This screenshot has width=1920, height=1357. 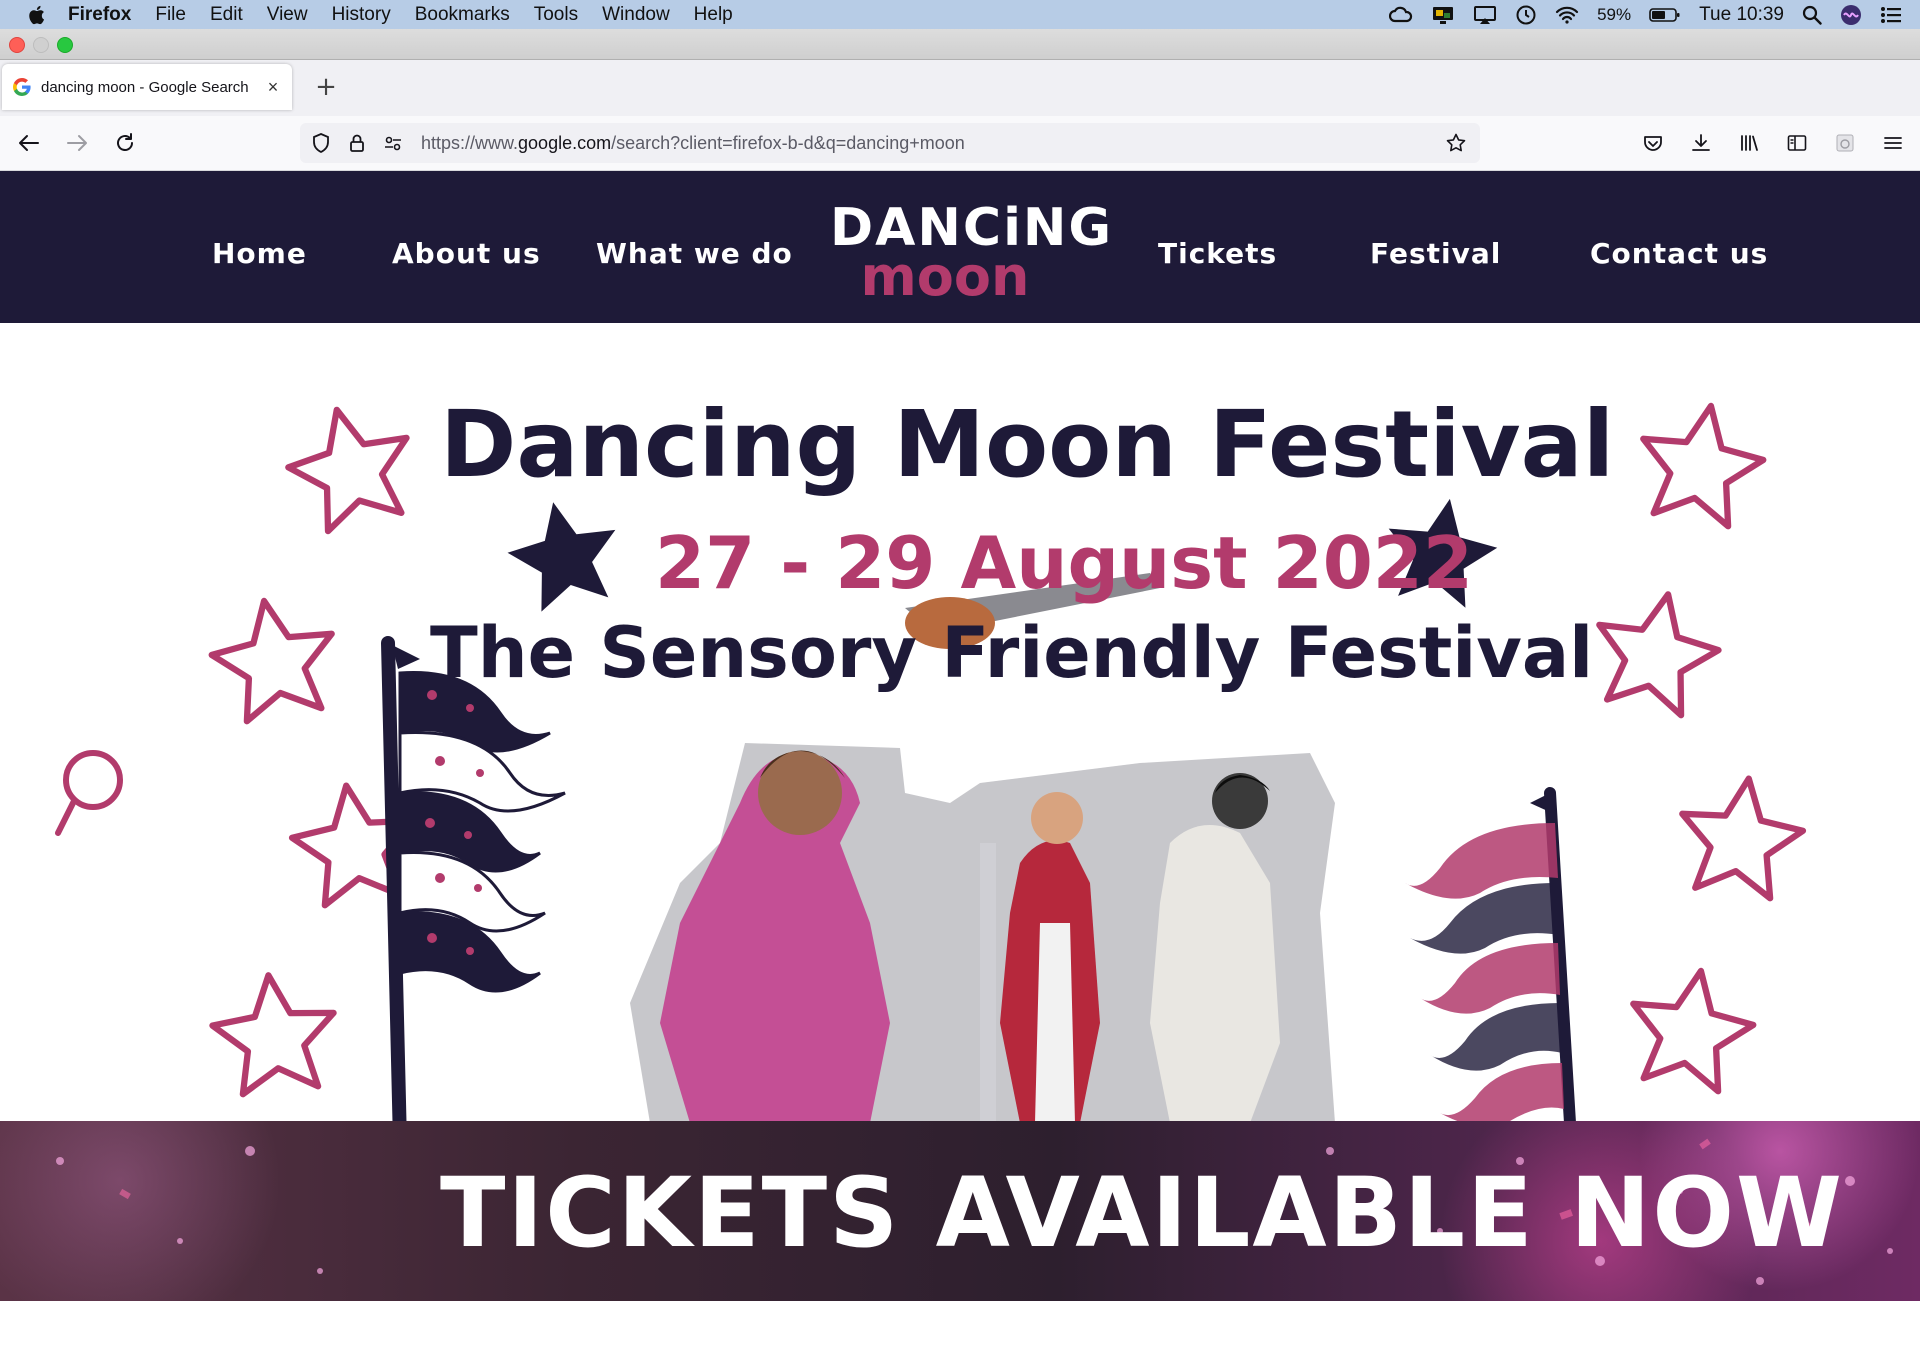 What do you see at coordinates (226, 15) in the screenshot?
I see `menu-edit: Edit` at bounding box center [226, 15].